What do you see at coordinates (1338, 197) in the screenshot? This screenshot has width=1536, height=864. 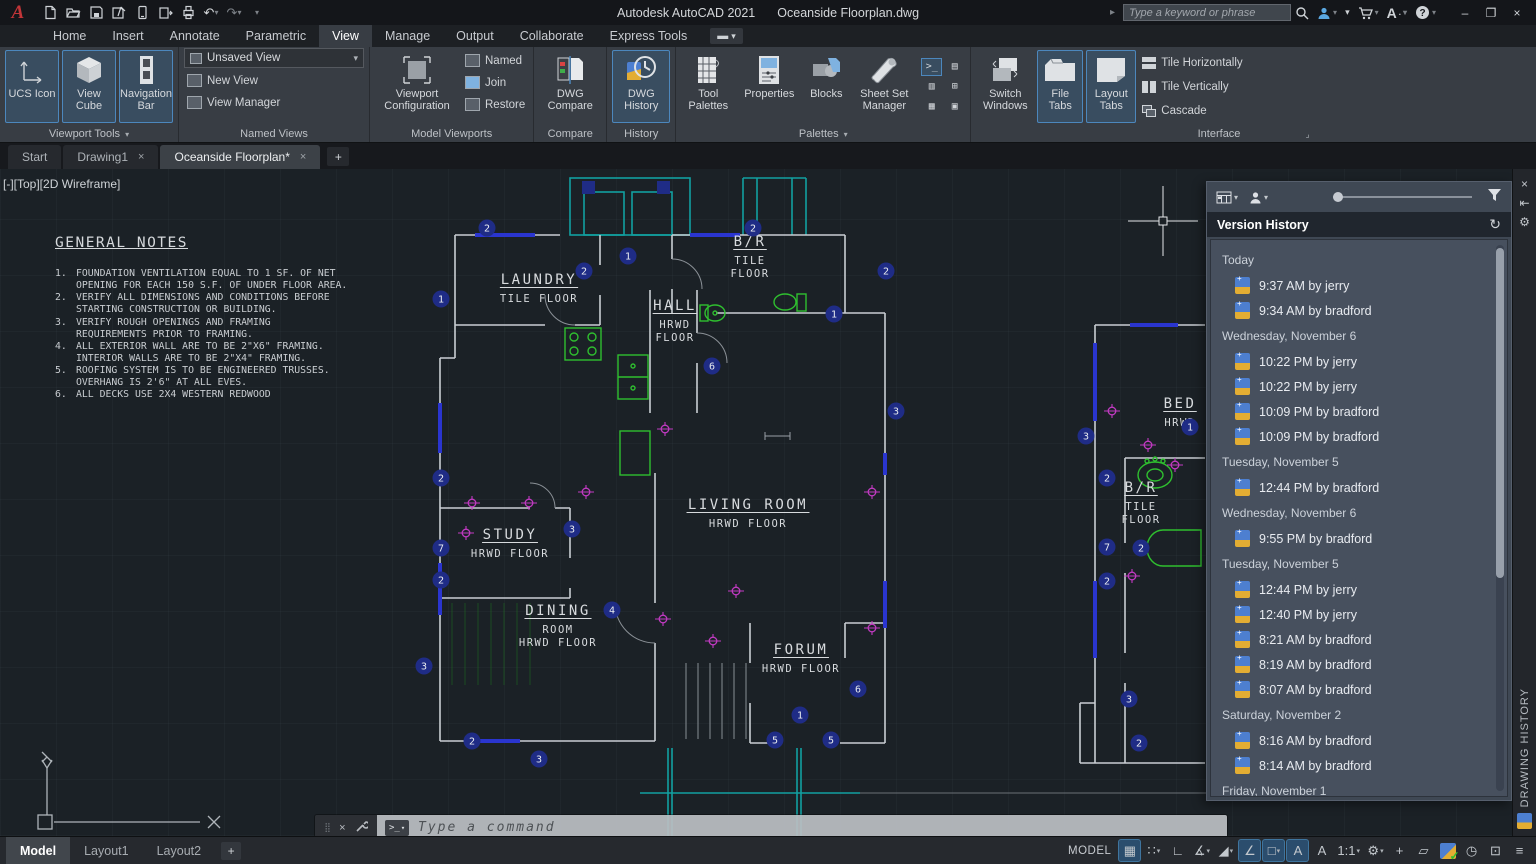 I see `slider-knob` at bounding box center [1338, 197].